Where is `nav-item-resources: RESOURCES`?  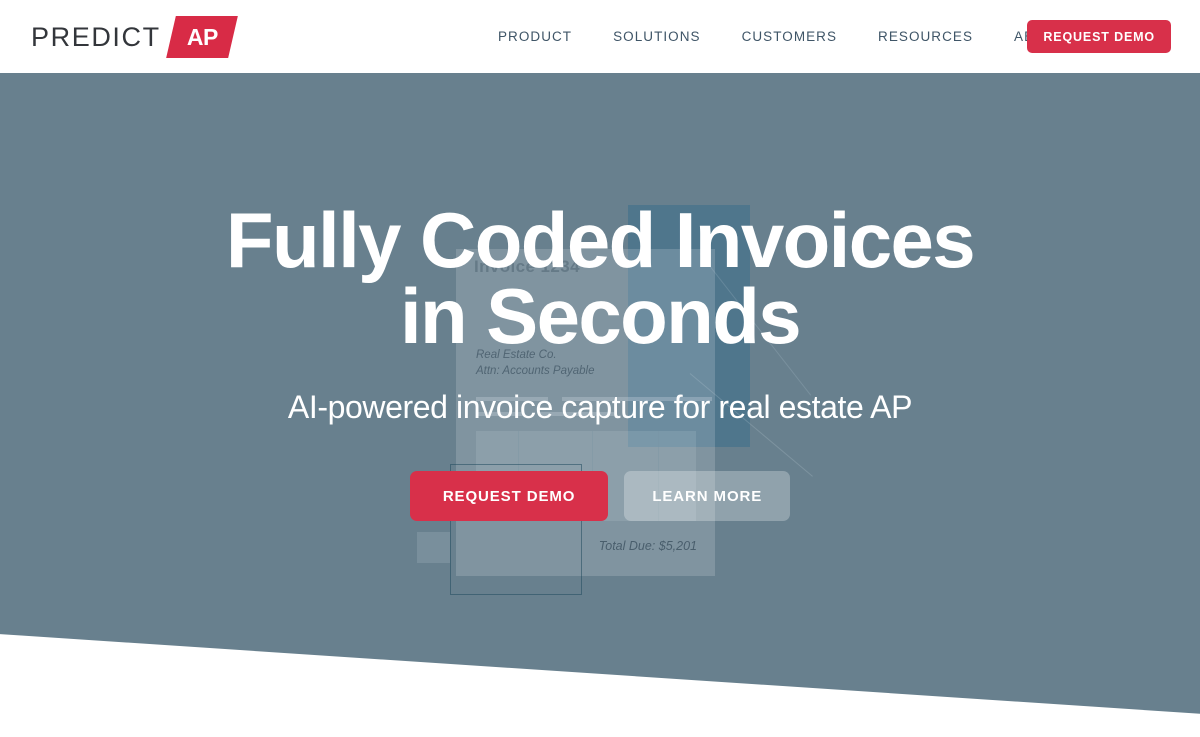 nav-item-resources: RESOURCES is located at coordinates (925, 36).